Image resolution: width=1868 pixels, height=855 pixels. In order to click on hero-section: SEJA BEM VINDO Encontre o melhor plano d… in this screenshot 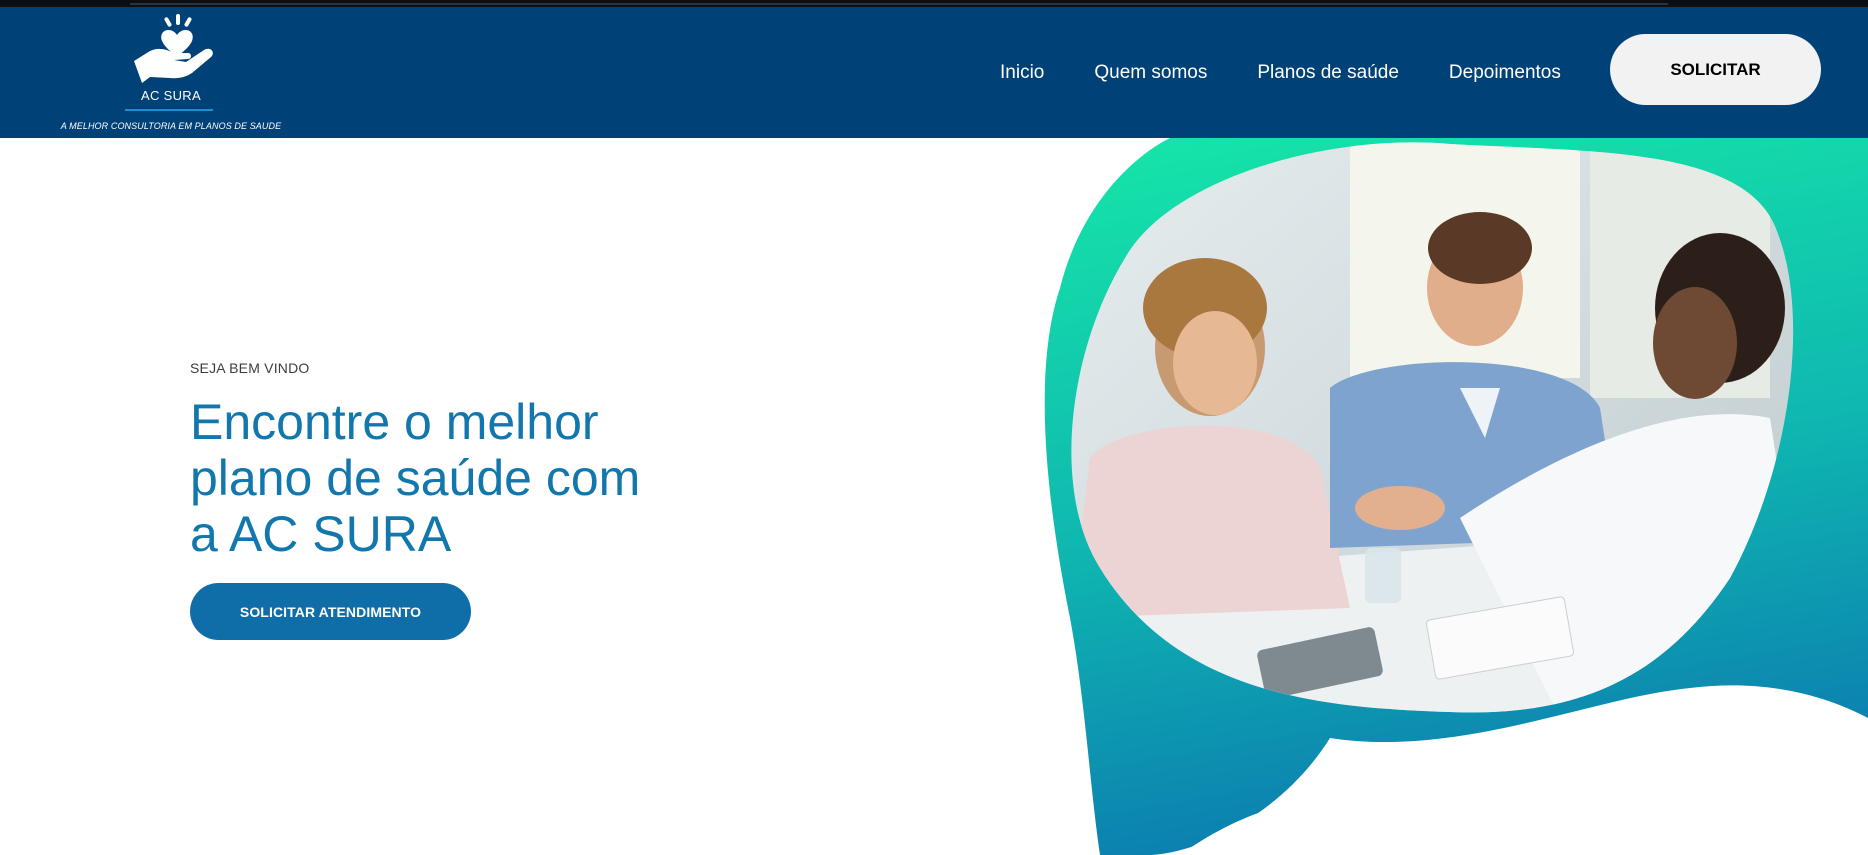, I will do `click(470, 461)`.